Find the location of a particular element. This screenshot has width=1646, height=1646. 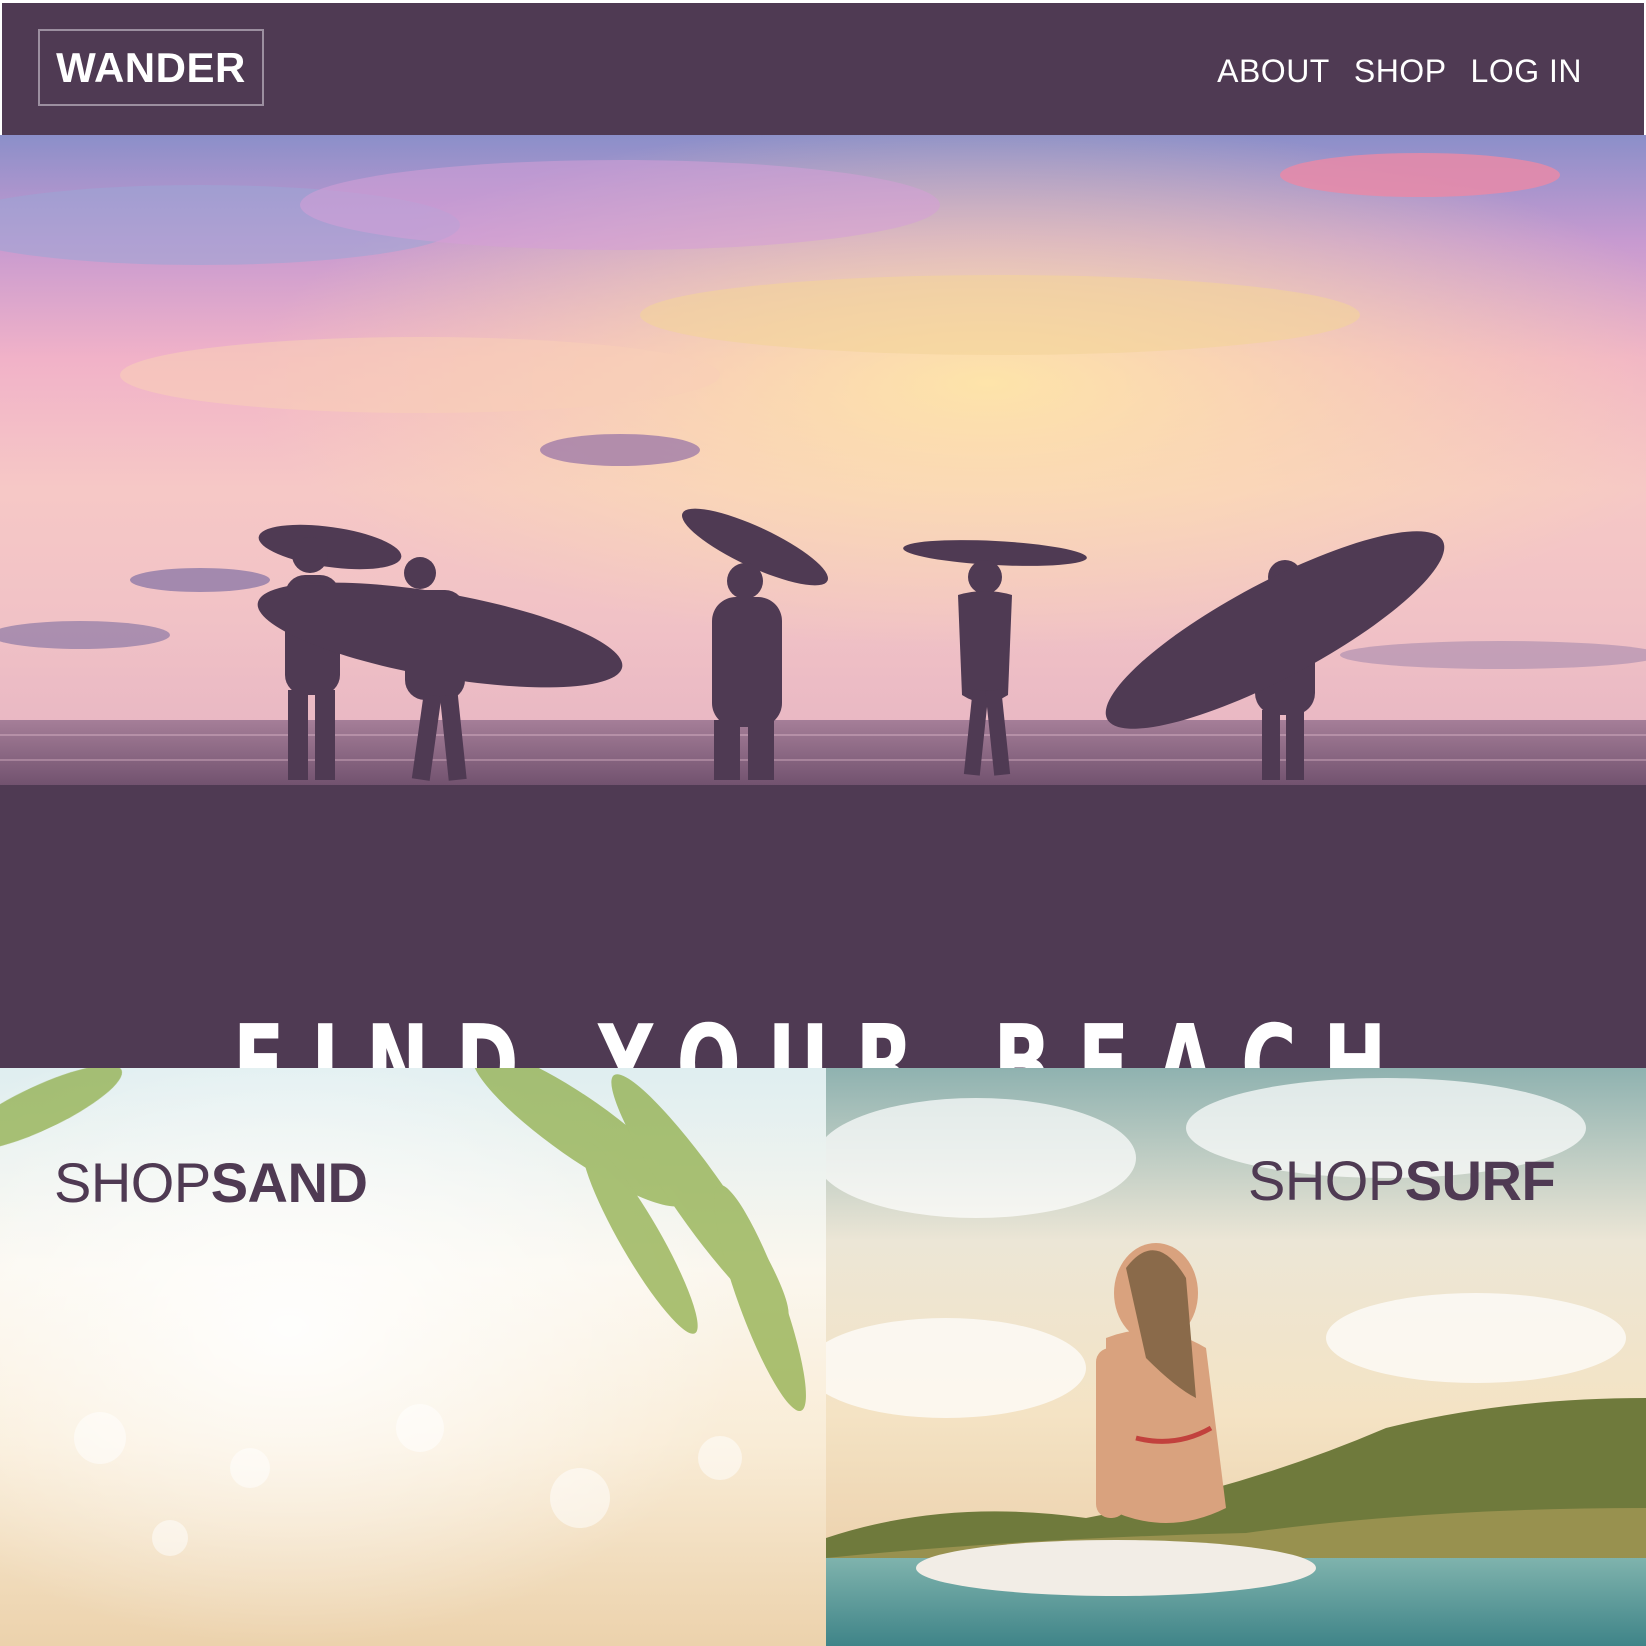

brand-logo: WANDER is located at coordinates (151, 67).